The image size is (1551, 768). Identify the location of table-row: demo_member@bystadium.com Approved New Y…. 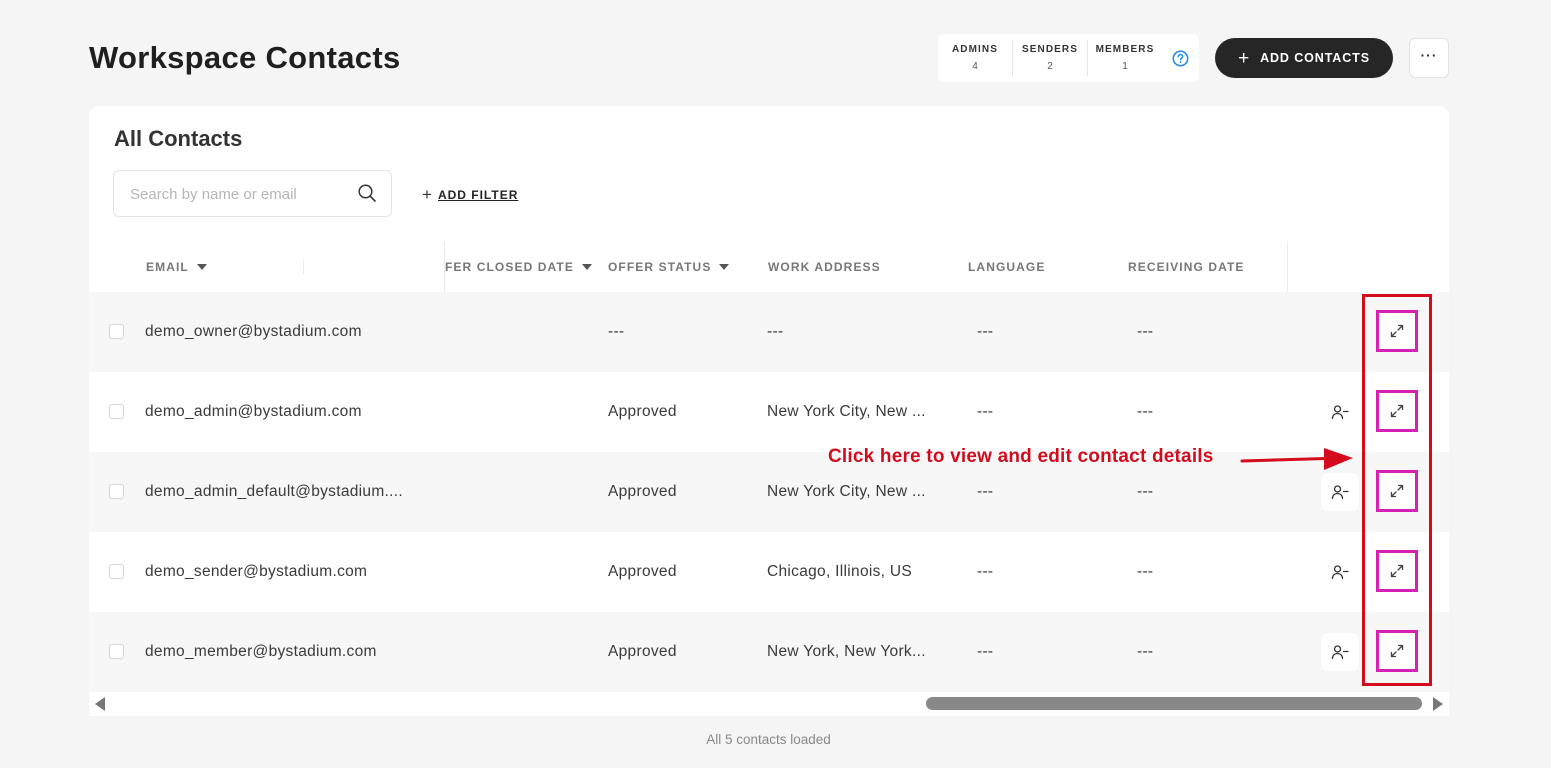
(769, 652).